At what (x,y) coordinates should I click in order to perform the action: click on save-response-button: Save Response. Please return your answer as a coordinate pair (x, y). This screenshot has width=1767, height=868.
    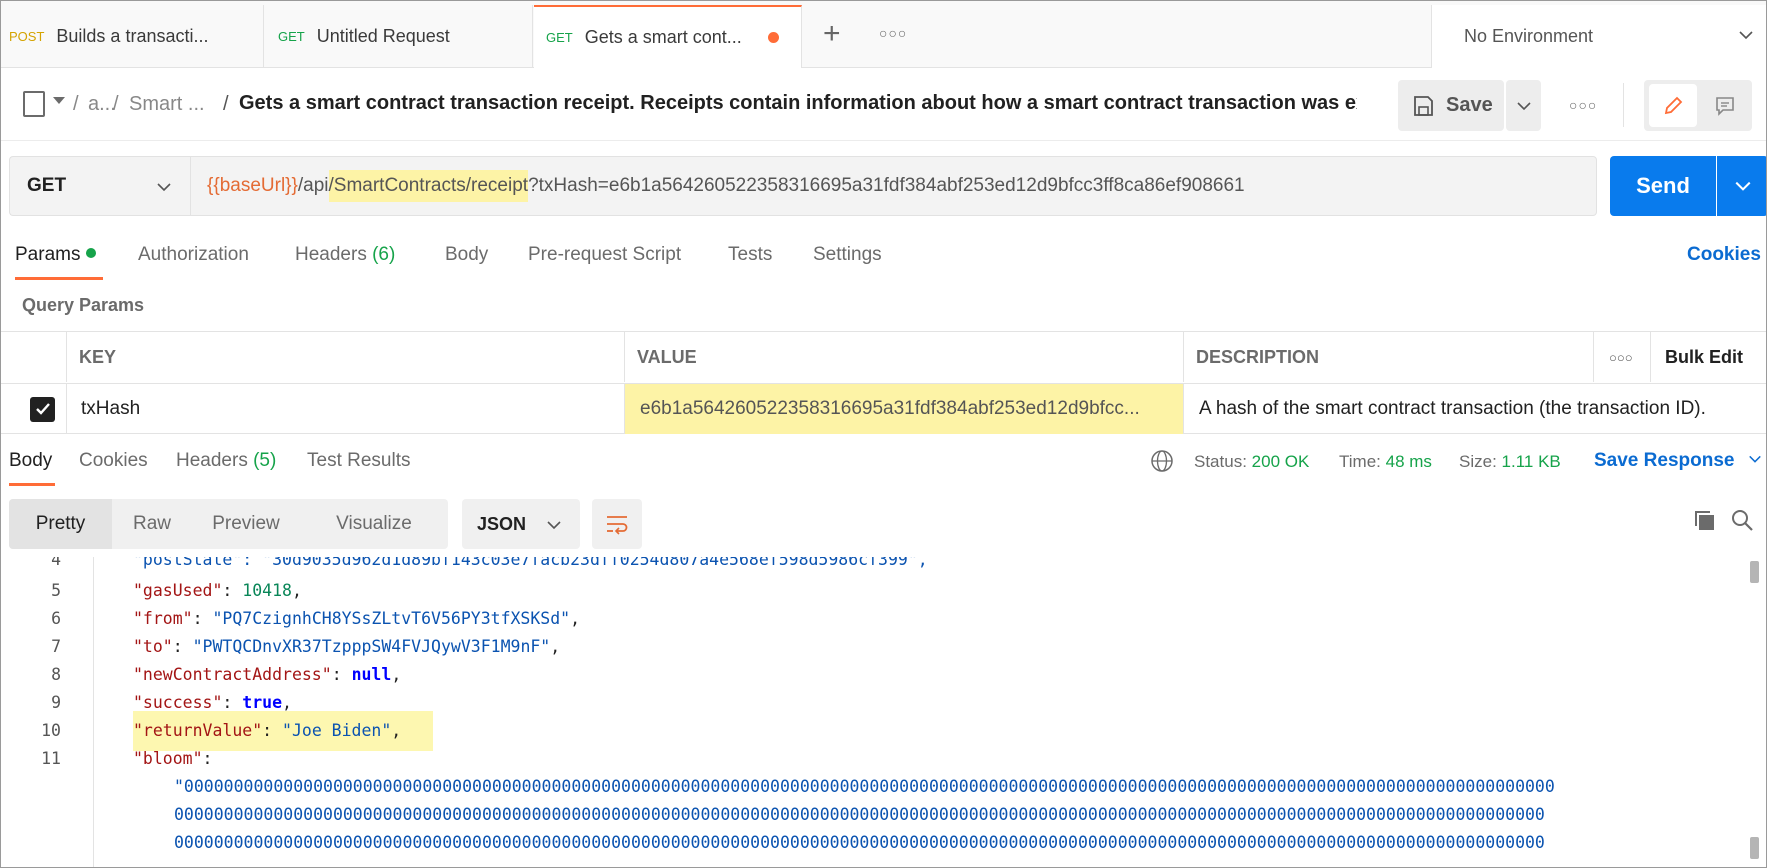
    Looking at the image, I should click on (1678, 461).